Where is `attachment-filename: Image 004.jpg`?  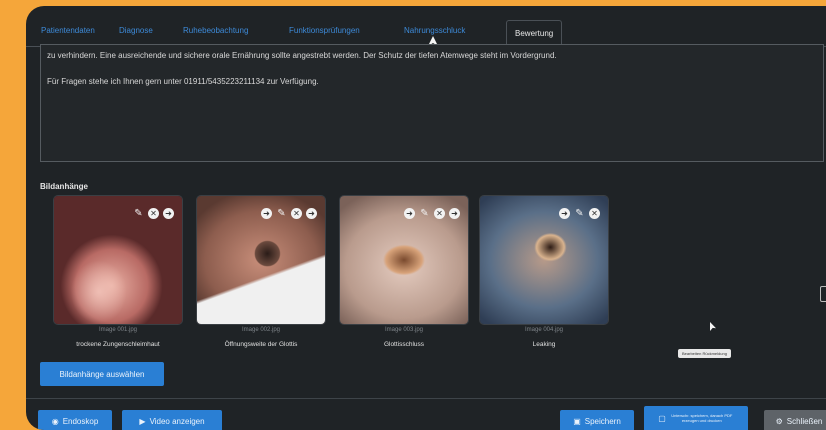 attachment-filename: Image 004.jpg is located at coordinates (544, 330).